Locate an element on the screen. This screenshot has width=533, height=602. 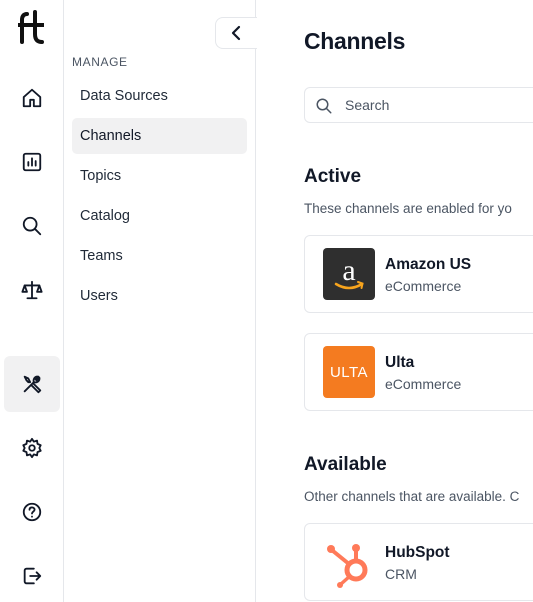
section-label-manage: MANAGE is located at coordinates (100, 62).